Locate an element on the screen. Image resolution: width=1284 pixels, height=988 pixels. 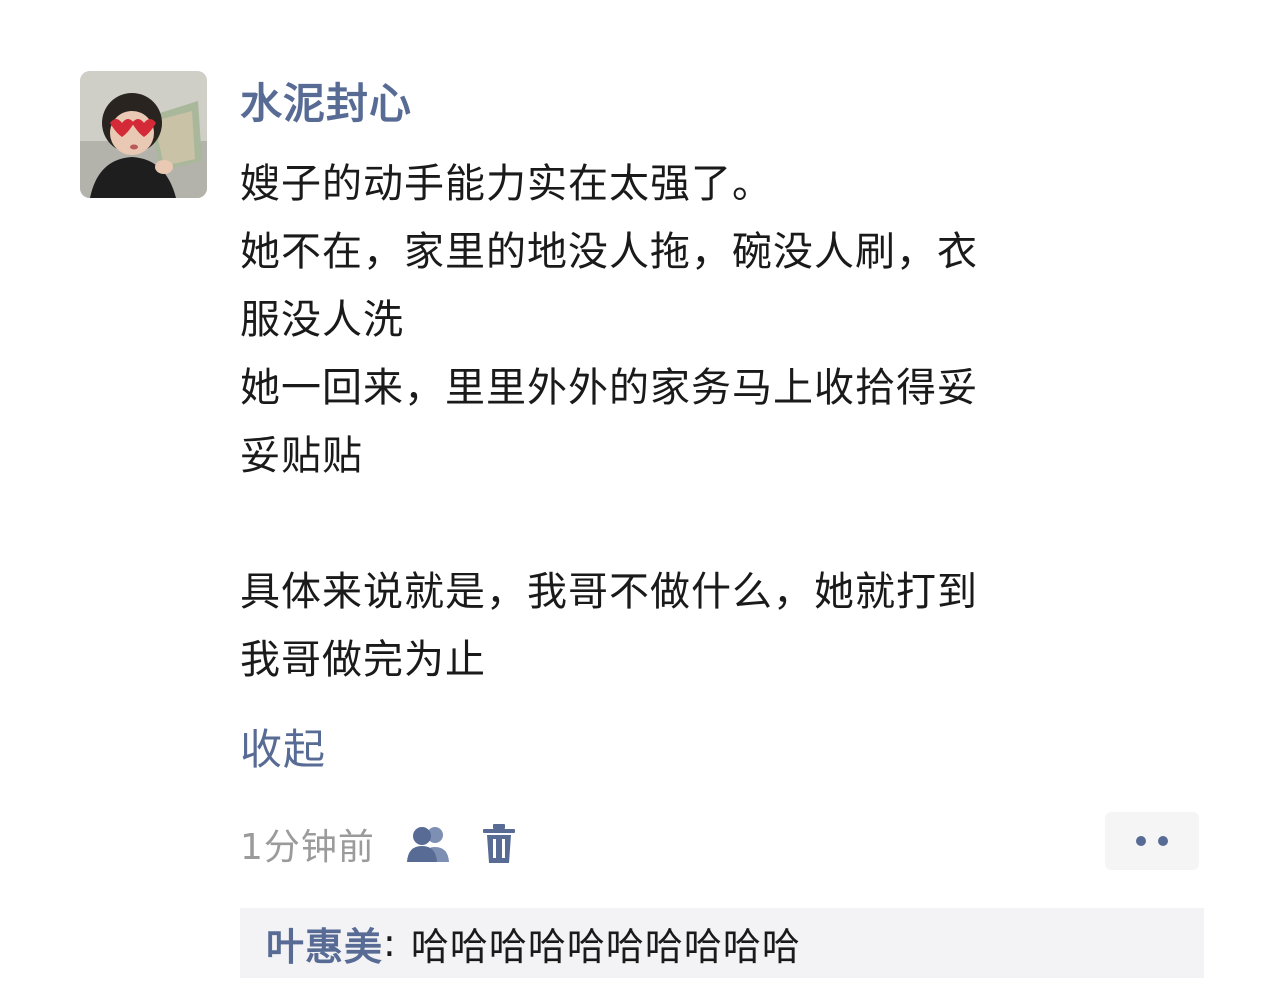
comment-item: 叶惠美 : 哈哈哈哈哈哈哈哈哈哈 is located at coordinates (722, 943).